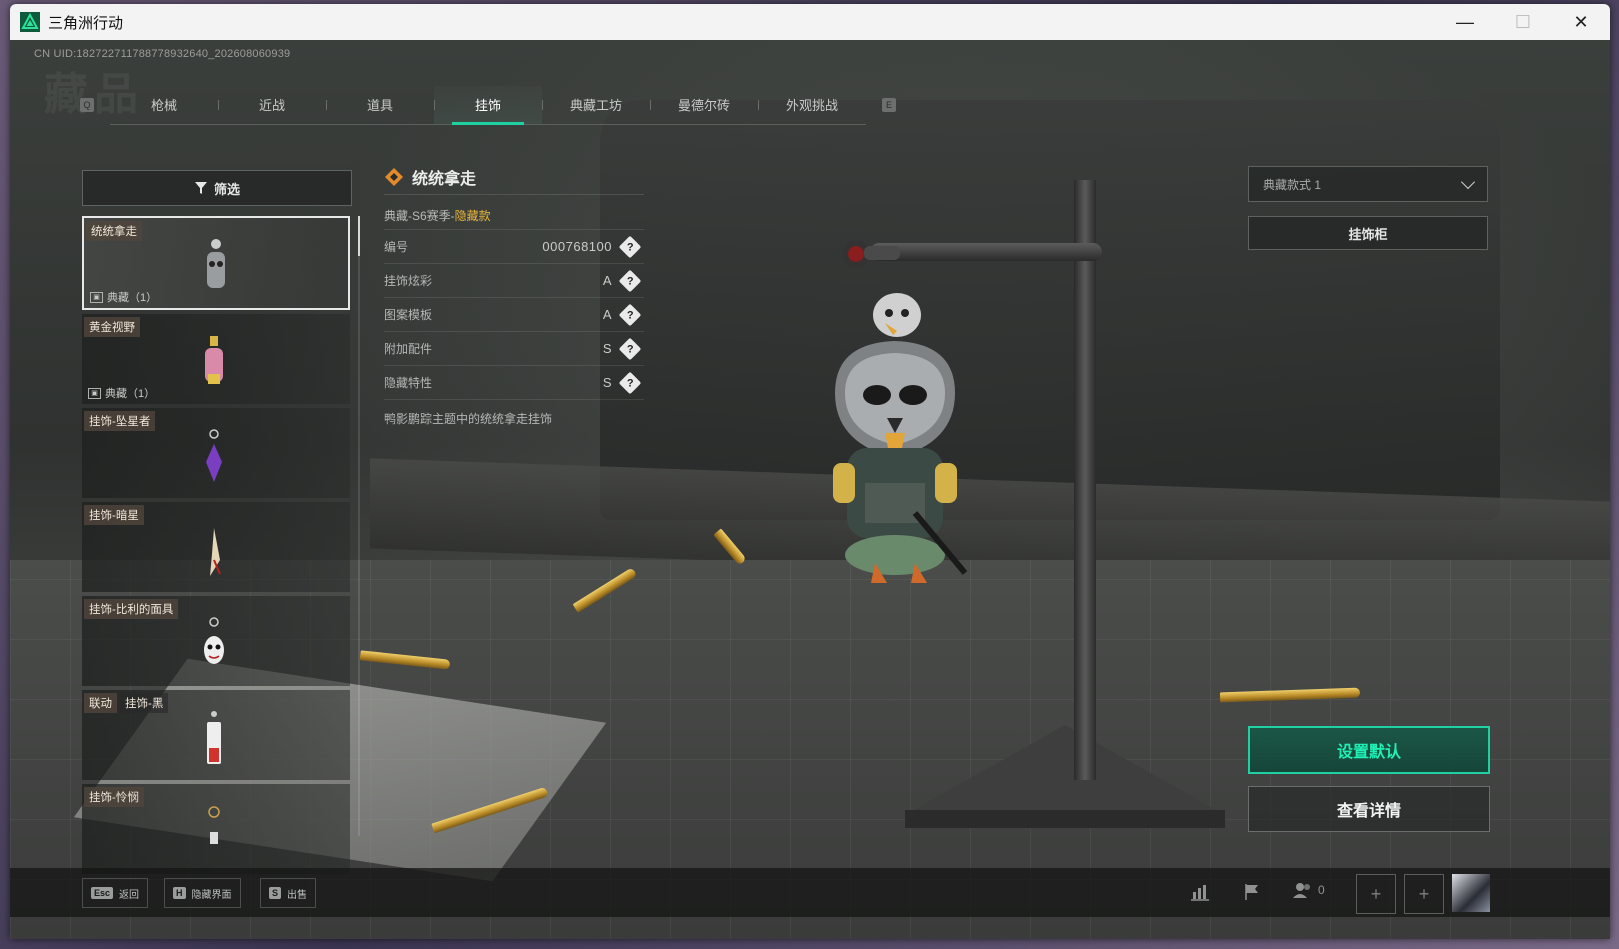 The width and height of the screenshot is (1619, 949). Describe the element at coordinates (1200, 892) in the screenshot. I see `stats-icon` at that location.